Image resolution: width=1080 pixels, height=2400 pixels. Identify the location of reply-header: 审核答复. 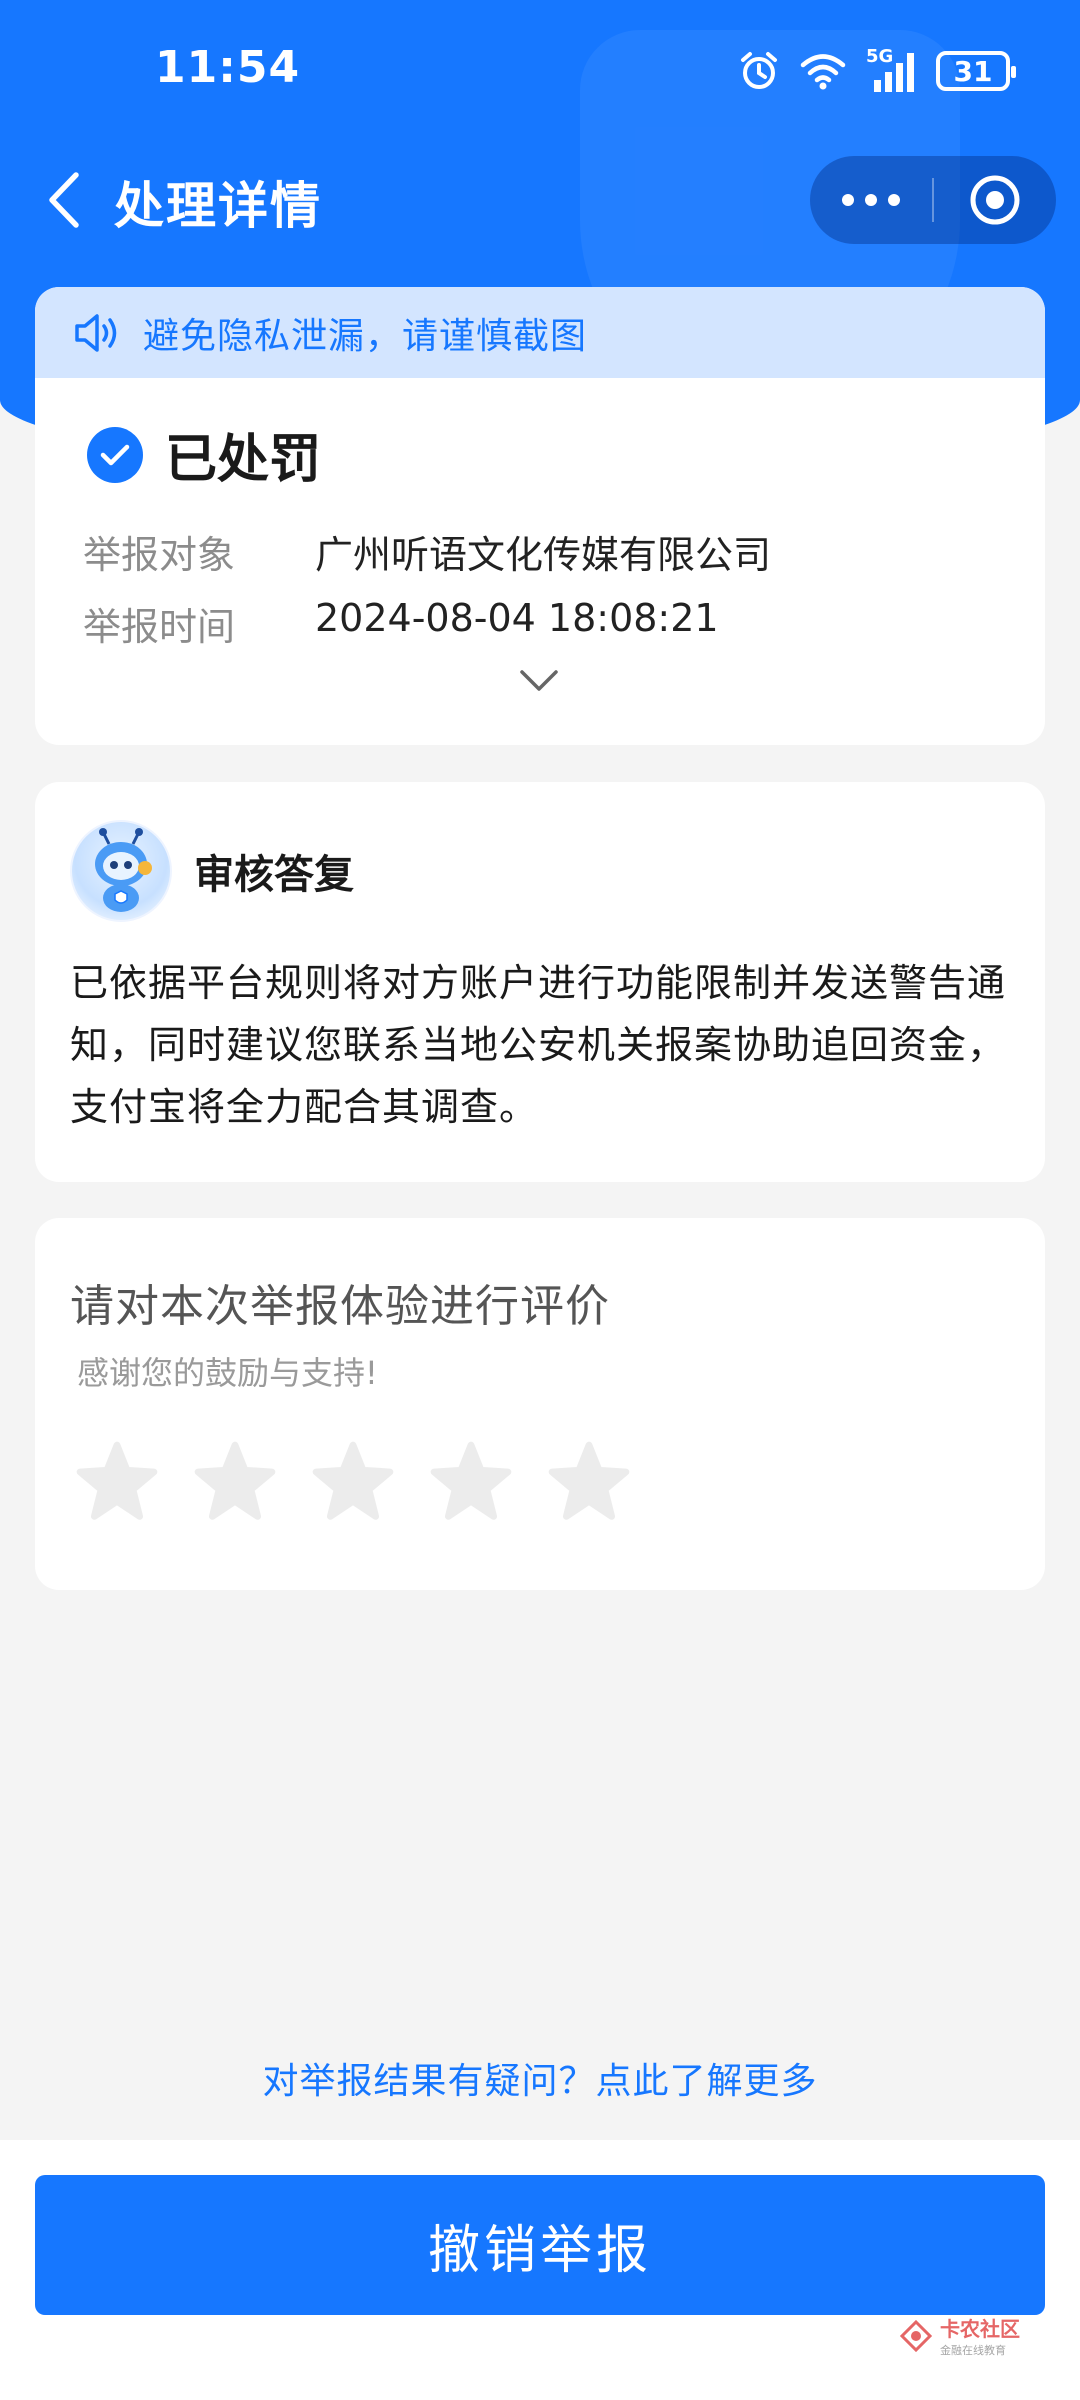
(212, 871).